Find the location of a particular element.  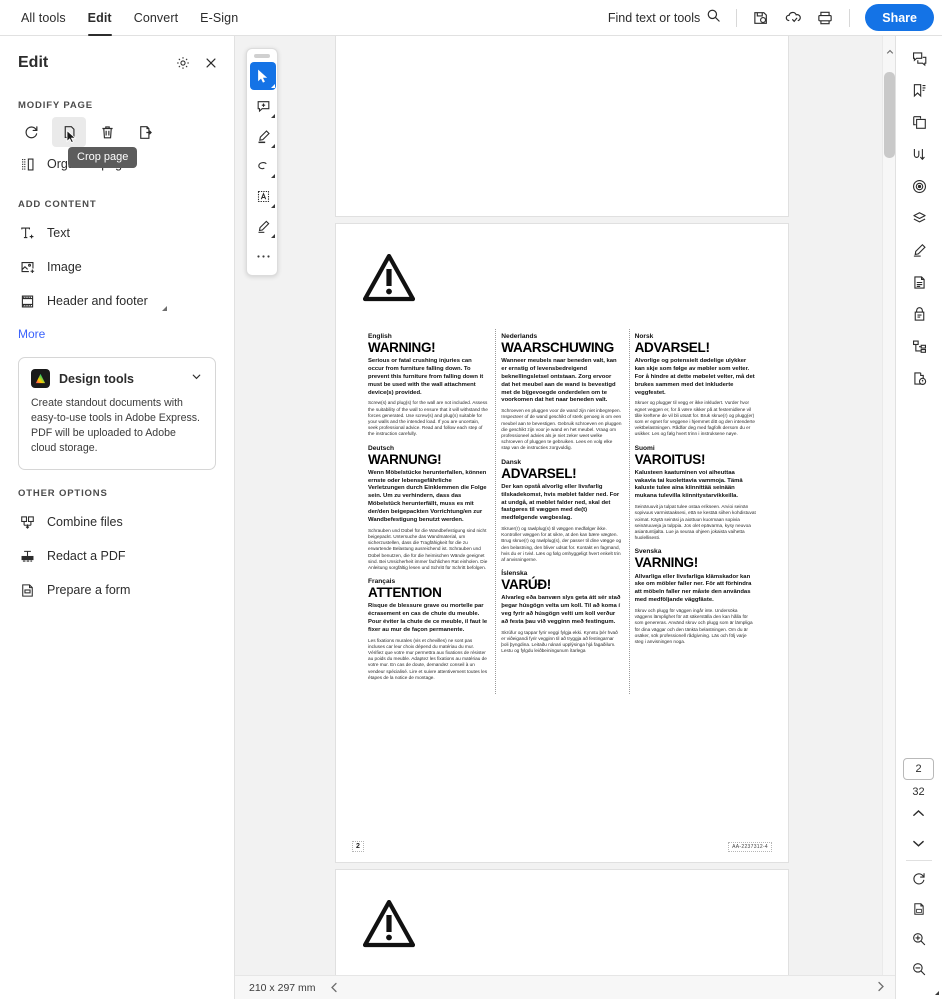

chevron-down-icon is located at coordinates (196, 379).